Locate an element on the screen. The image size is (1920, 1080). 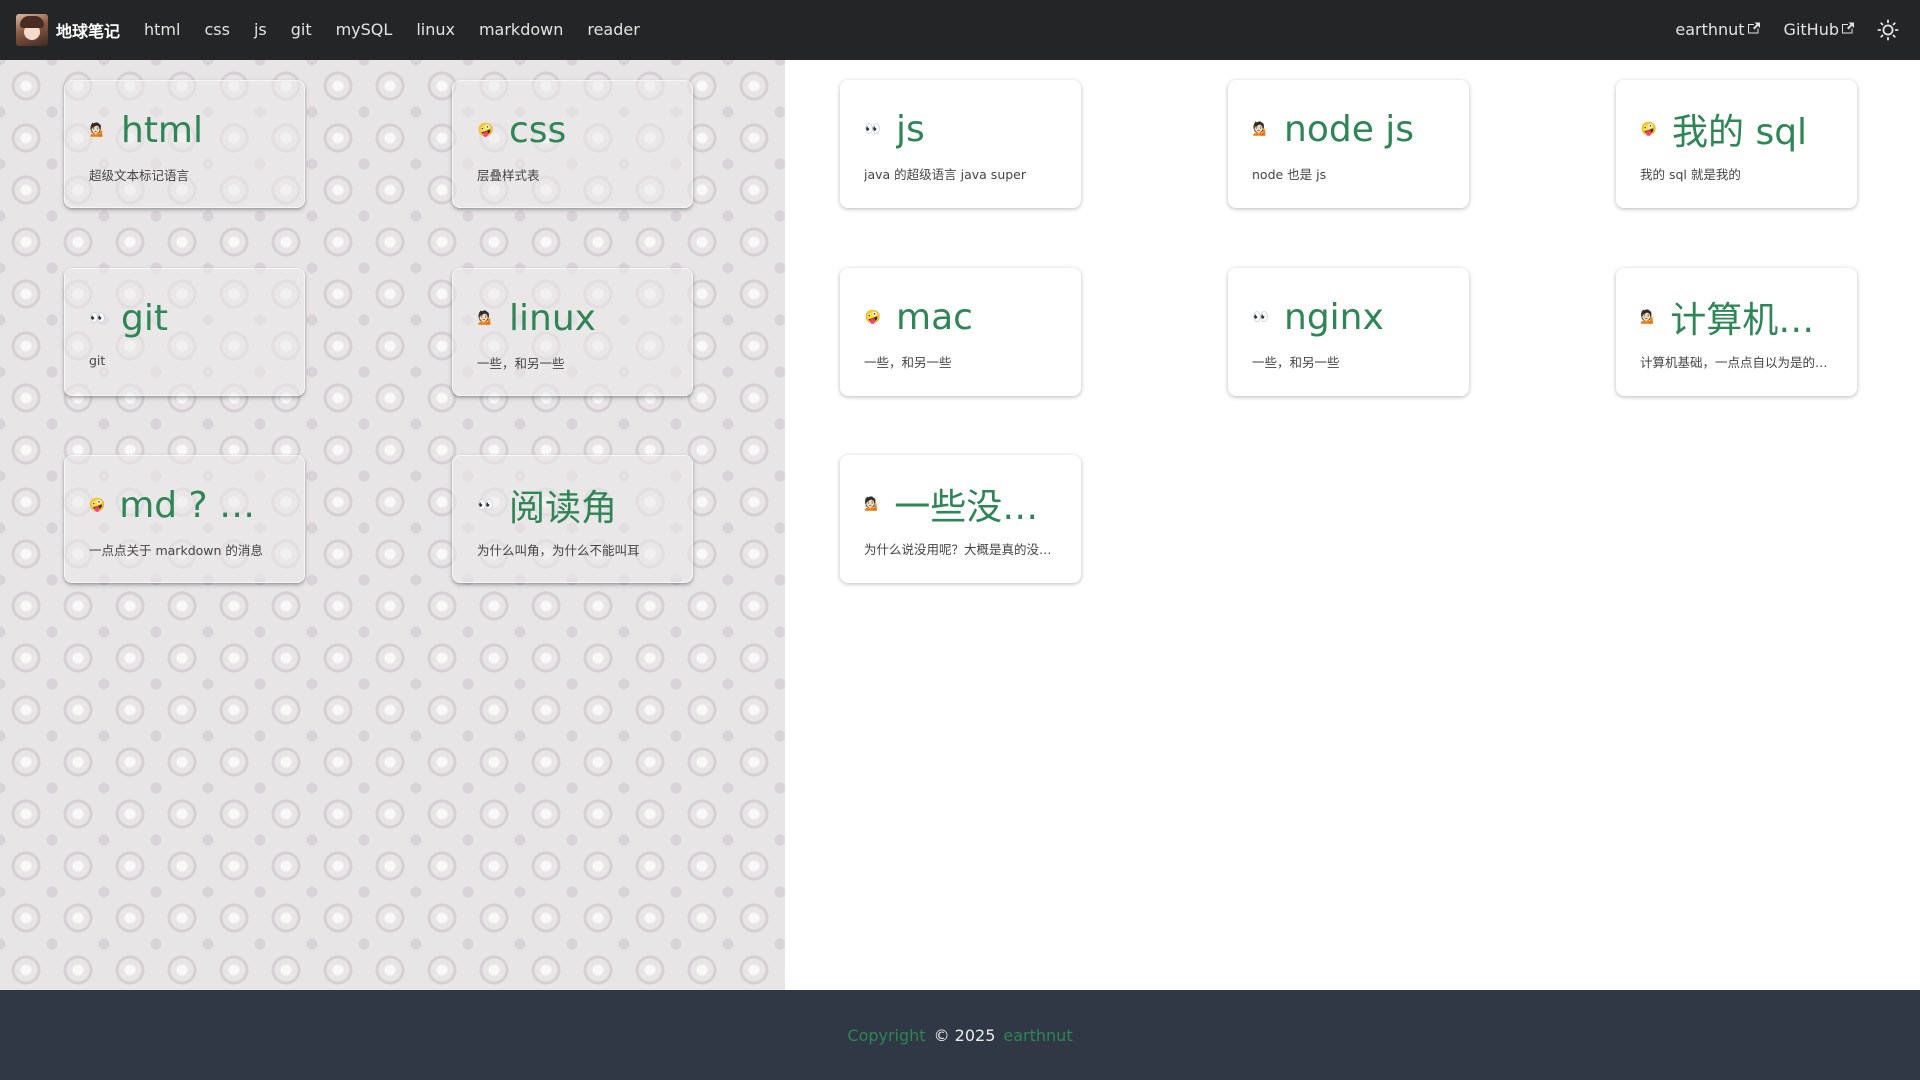
nav-link-js: js is located at coordinates (260, 30).